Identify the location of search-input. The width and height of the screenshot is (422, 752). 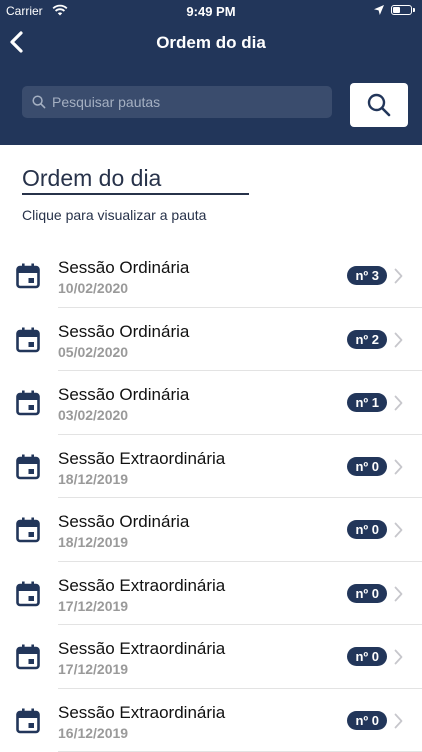
(187, 102).